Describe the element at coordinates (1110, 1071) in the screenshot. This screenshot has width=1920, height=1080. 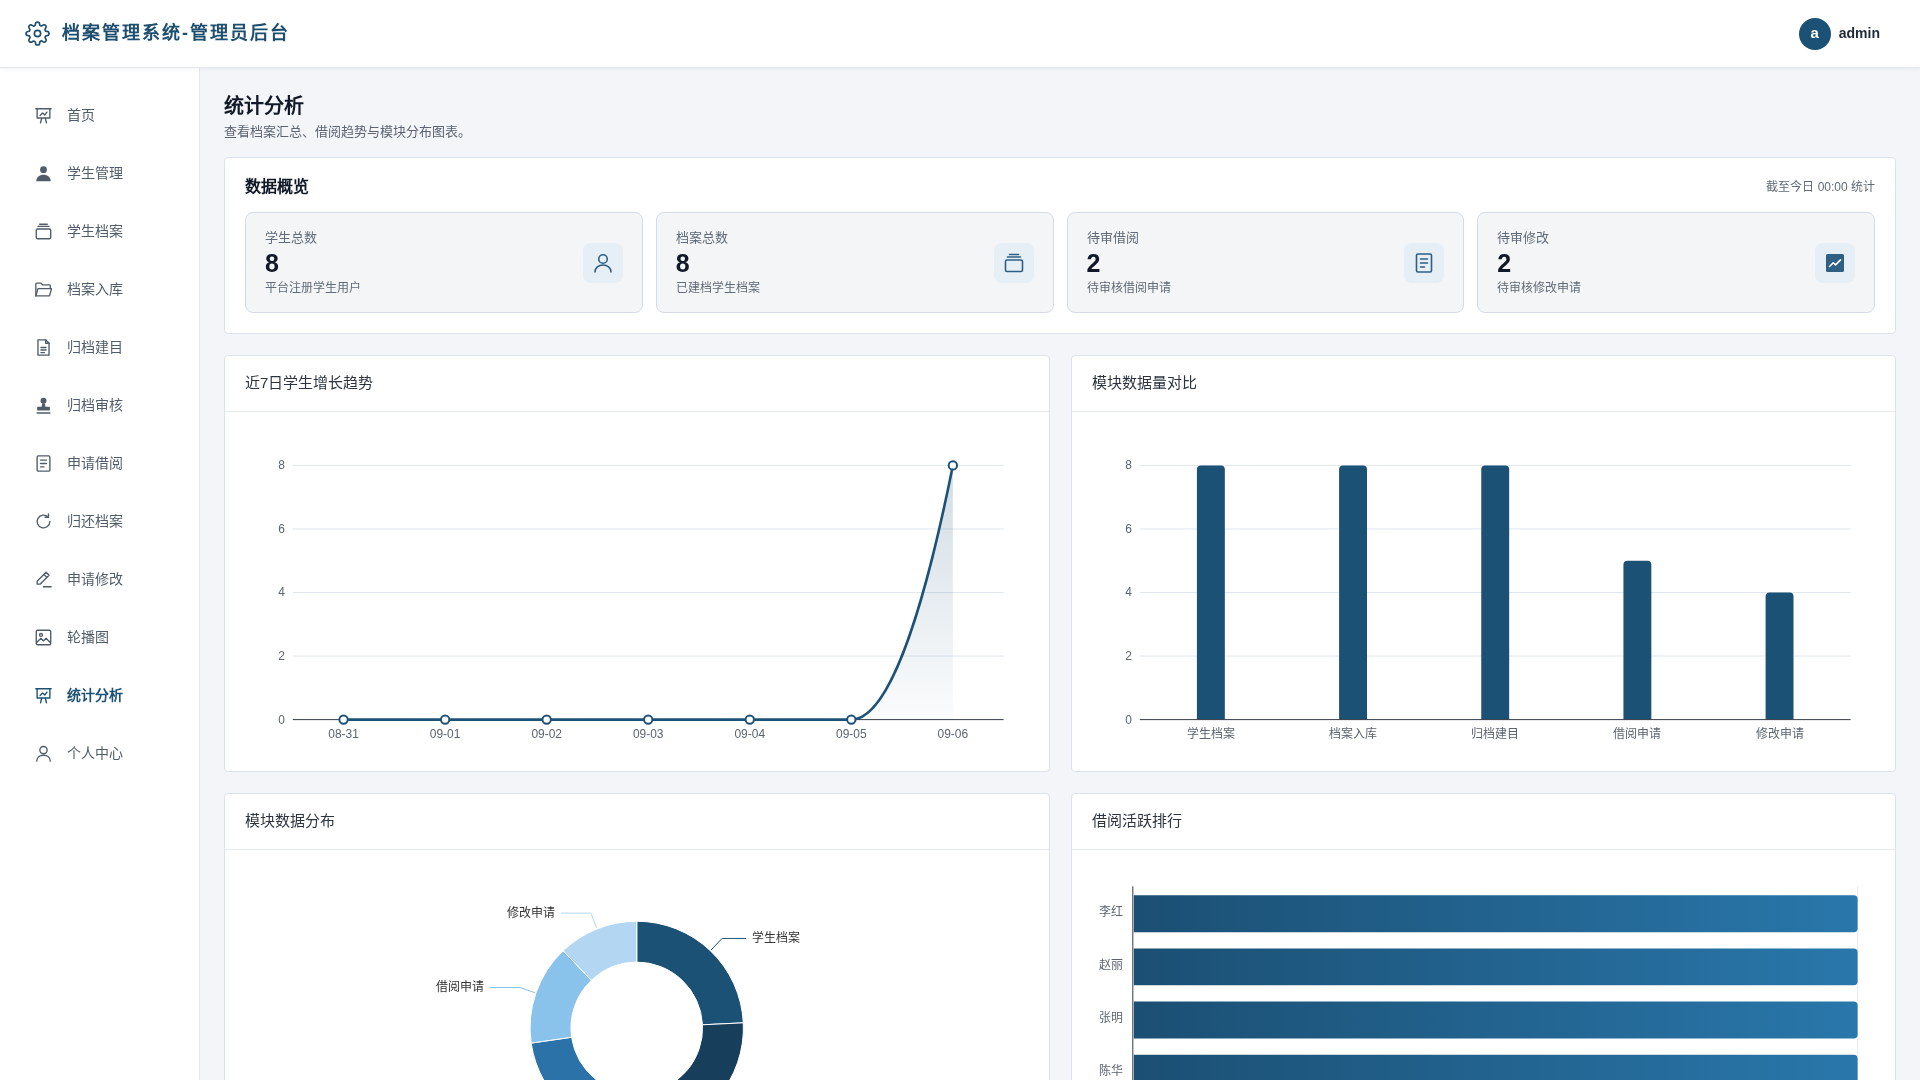
I see `y-tick-label: 陈华` at that location.